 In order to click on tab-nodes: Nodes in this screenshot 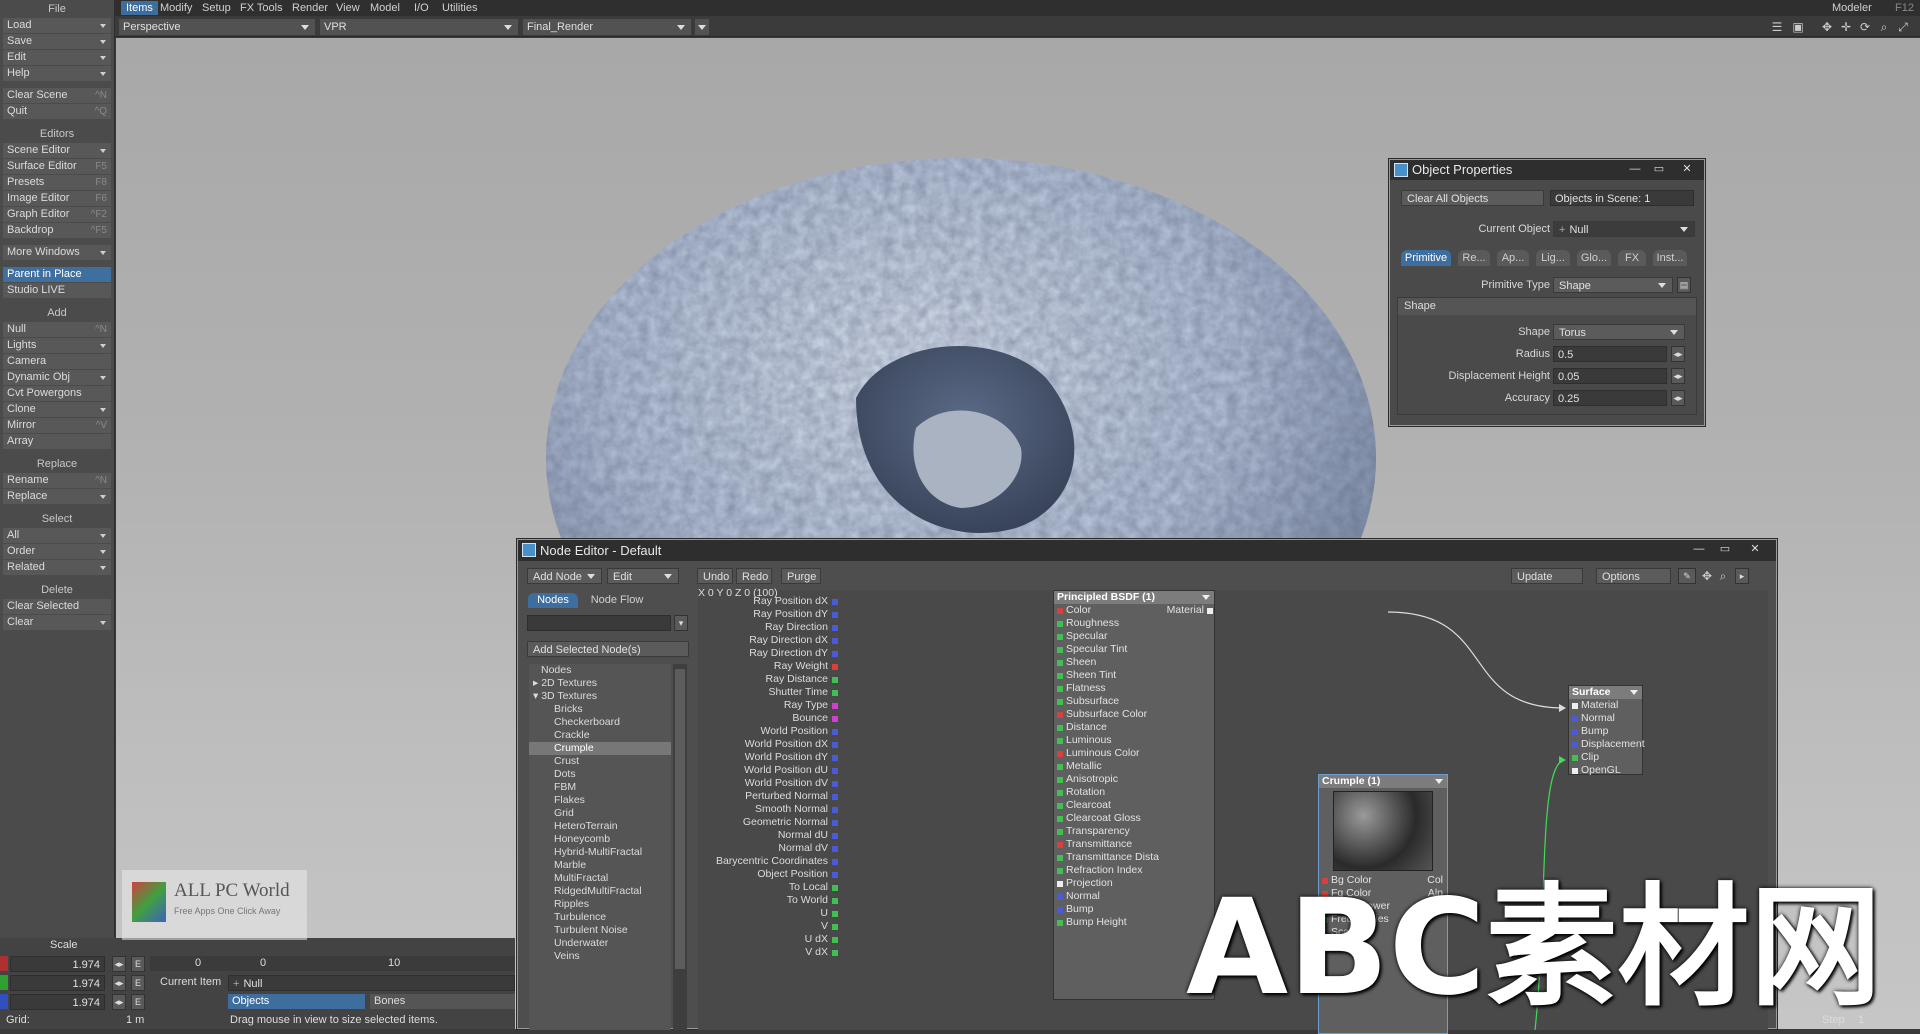, I will do `click(553, 600)`.